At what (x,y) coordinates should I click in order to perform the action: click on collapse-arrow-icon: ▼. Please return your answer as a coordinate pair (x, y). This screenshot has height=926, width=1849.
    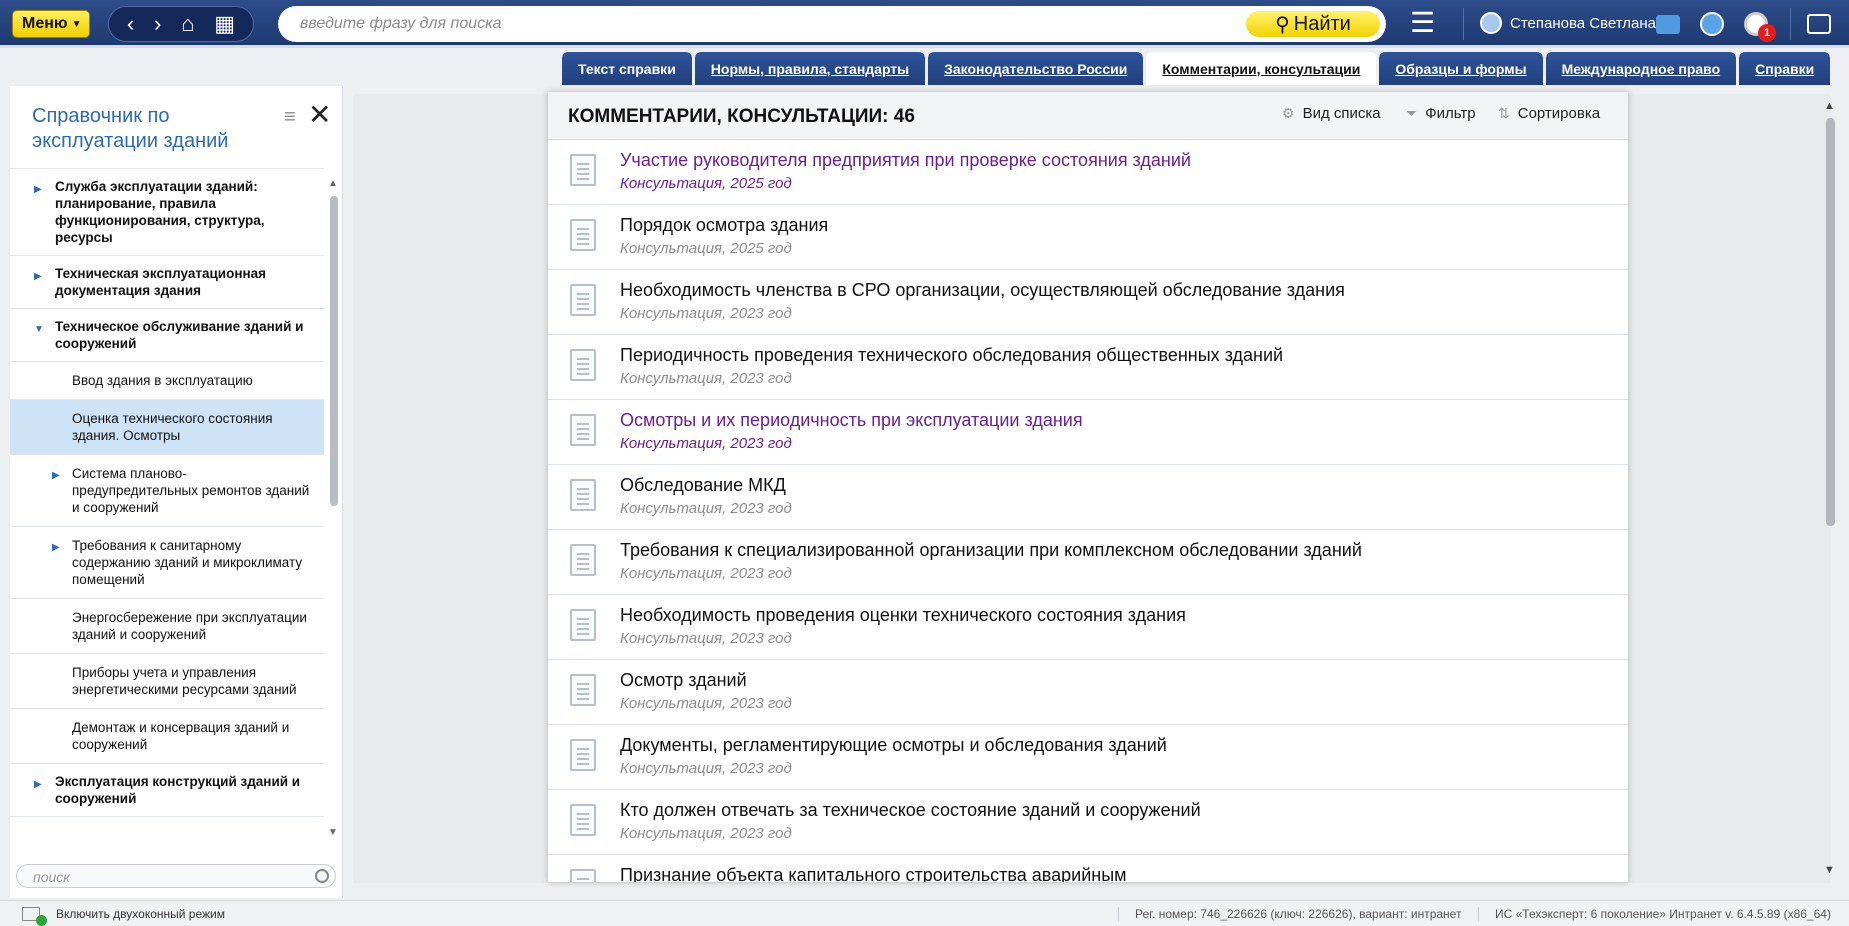
    Looking at the image, I should click on (39, 329).